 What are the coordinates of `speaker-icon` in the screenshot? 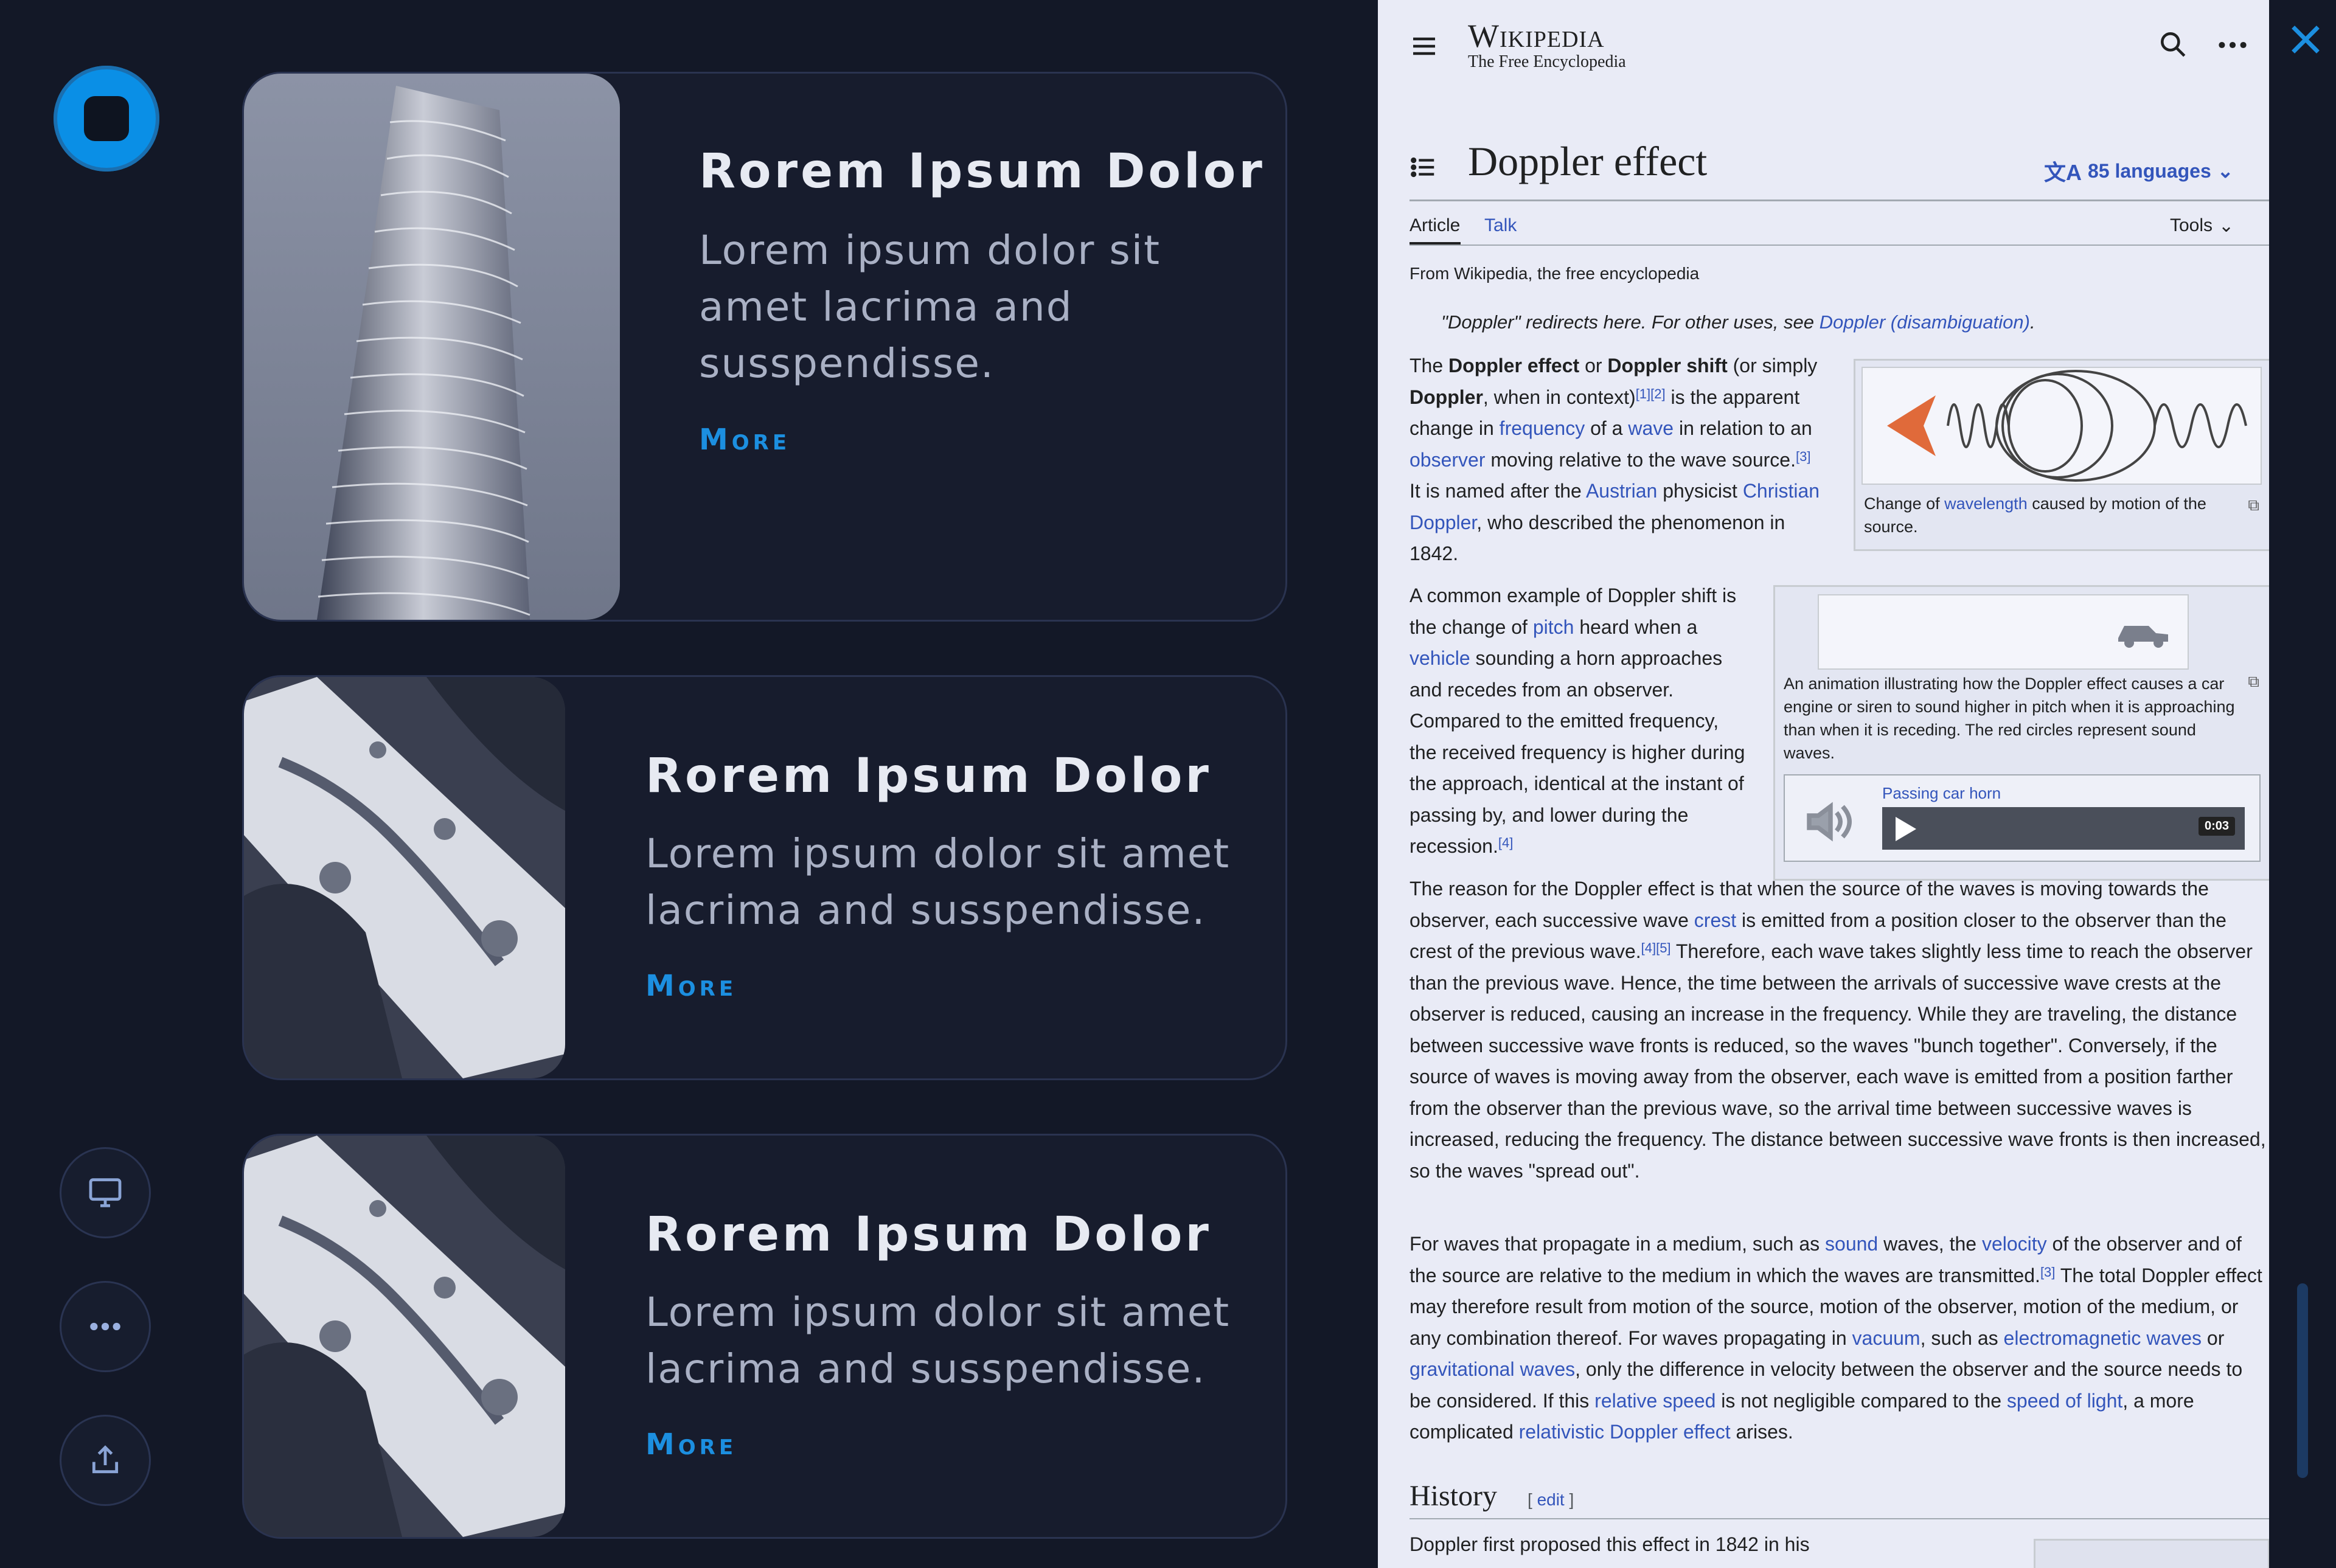 It's located at (1829, 822).